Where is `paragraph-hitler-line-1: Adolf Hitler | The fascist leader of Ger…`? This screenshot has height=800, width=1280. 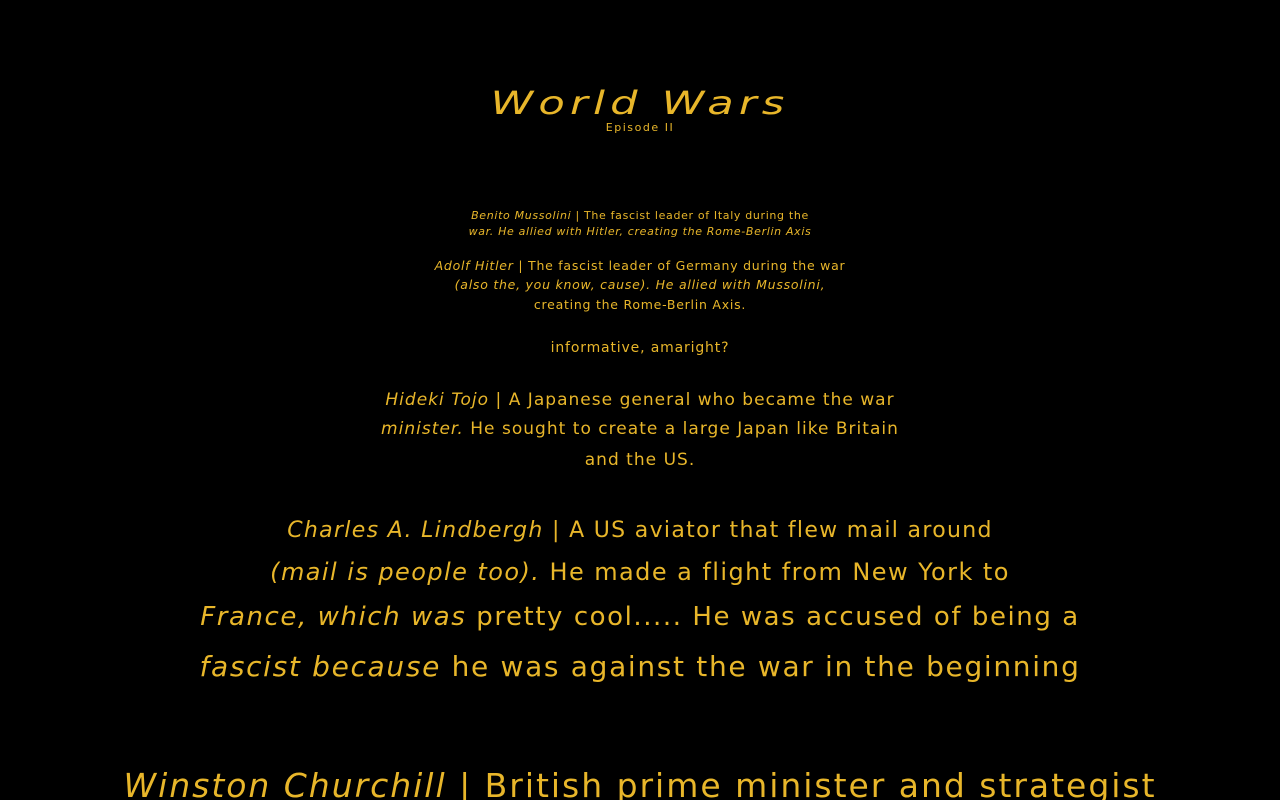
paragraph-hitler-line-1: Adolf Hitler | The fascist leader of Ger… is located at coordinates (640, 265).